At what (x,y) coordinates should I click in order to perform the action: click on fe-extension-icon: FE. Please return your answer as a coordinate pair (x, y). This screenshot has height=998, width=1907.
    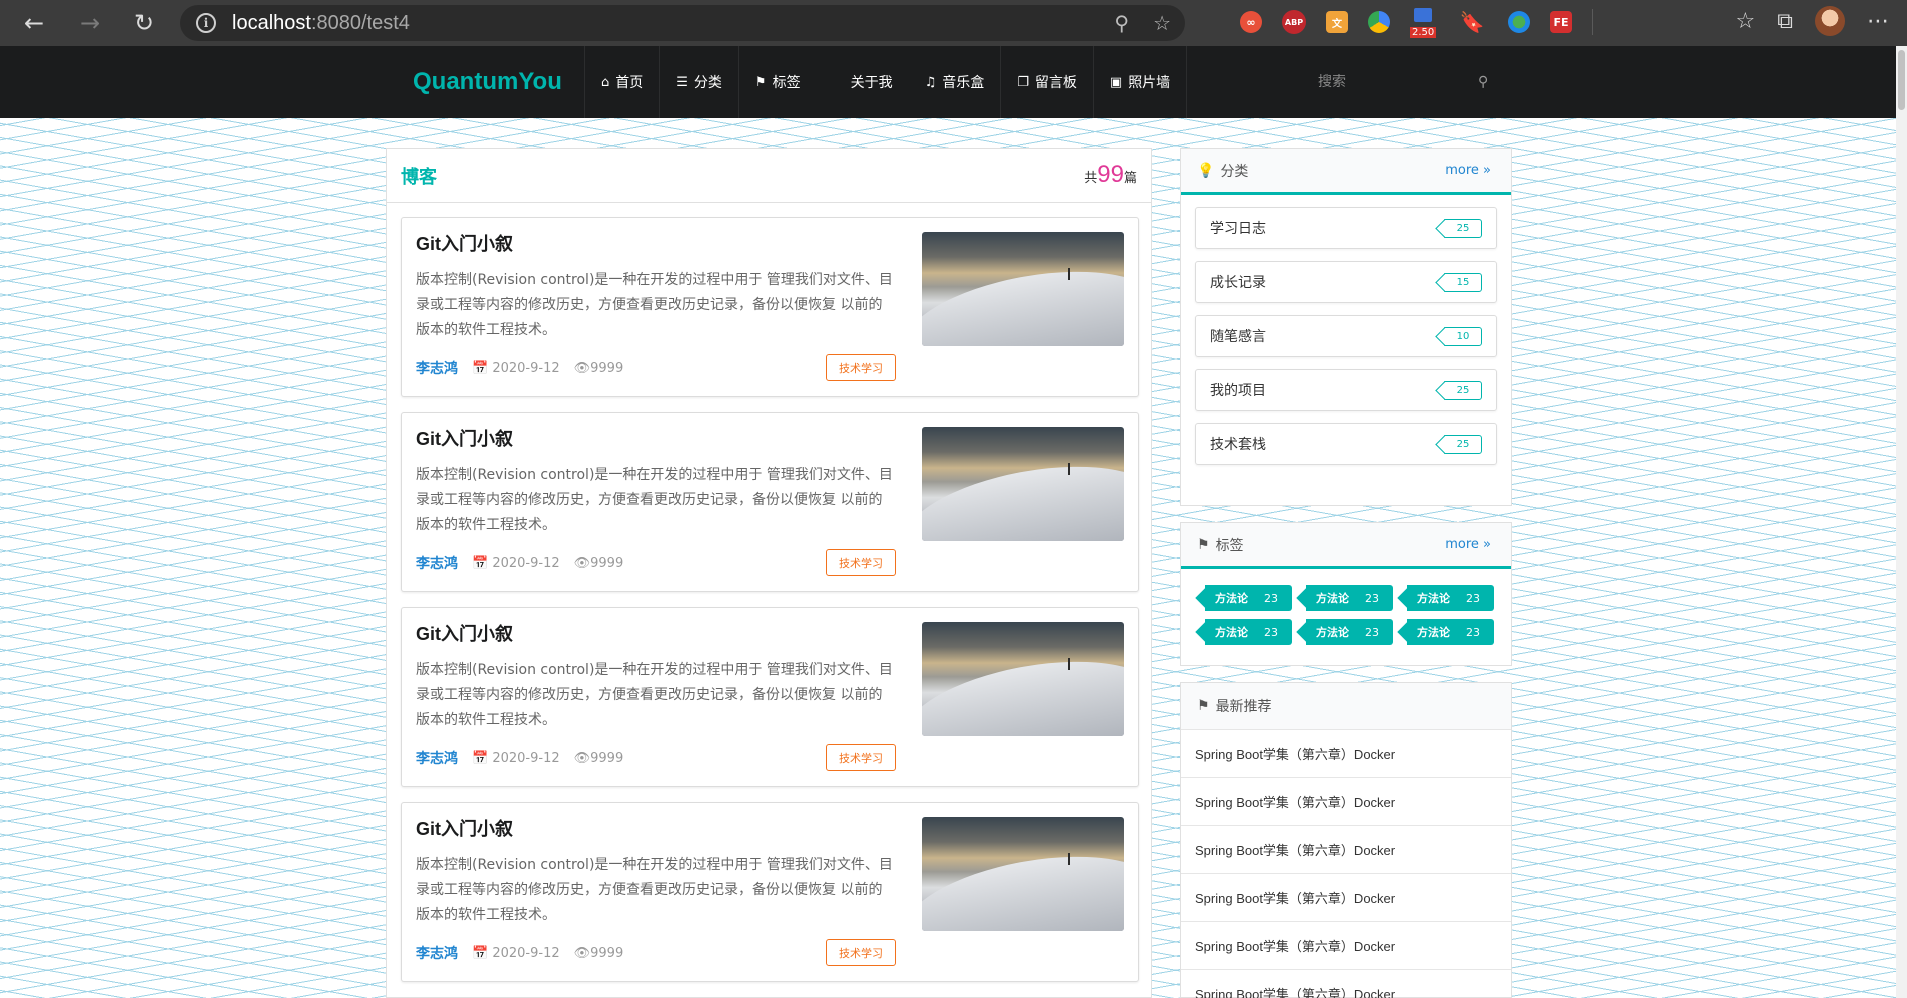
    Looking at the image, I should click on (1561, 22).